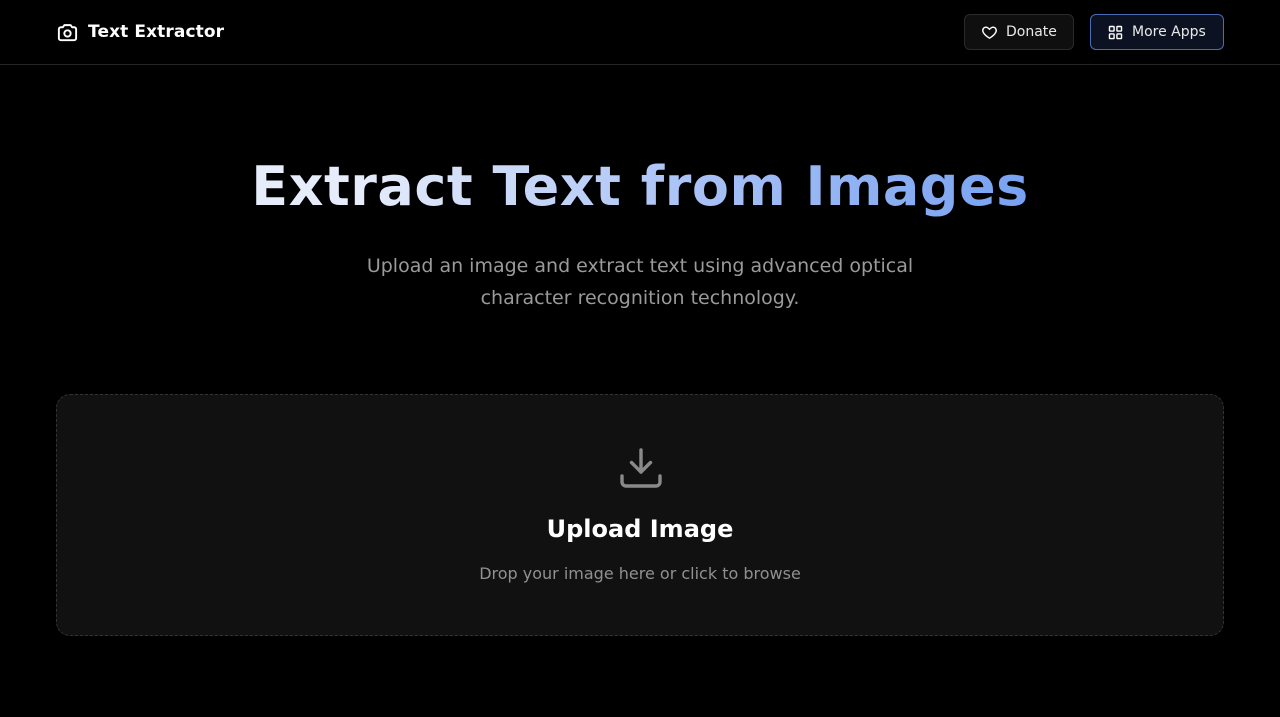 Image resolution: width=1280 pixels, height=717 pixels. What do you see at coordinates (640, 529) in the screenshot?
I see `upload-title: Upload Image` at bounding box center [640, 529].